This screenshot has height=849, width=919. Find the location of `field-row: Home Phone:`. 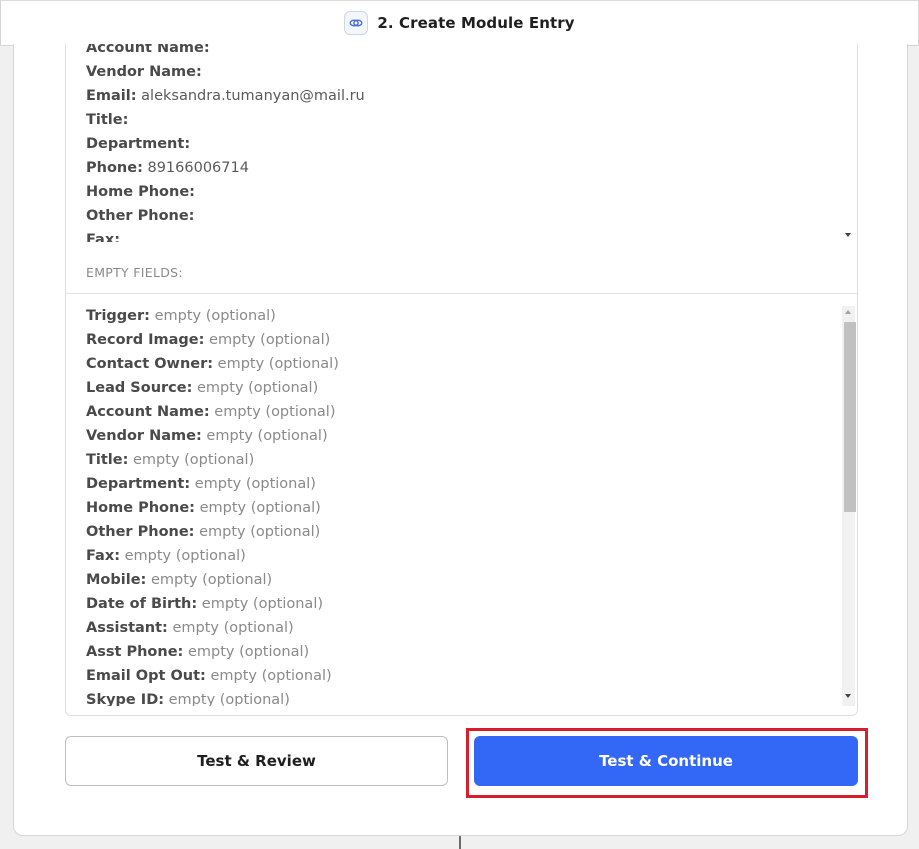

field-row: Home Phone: is located at coordinates (140, 192).